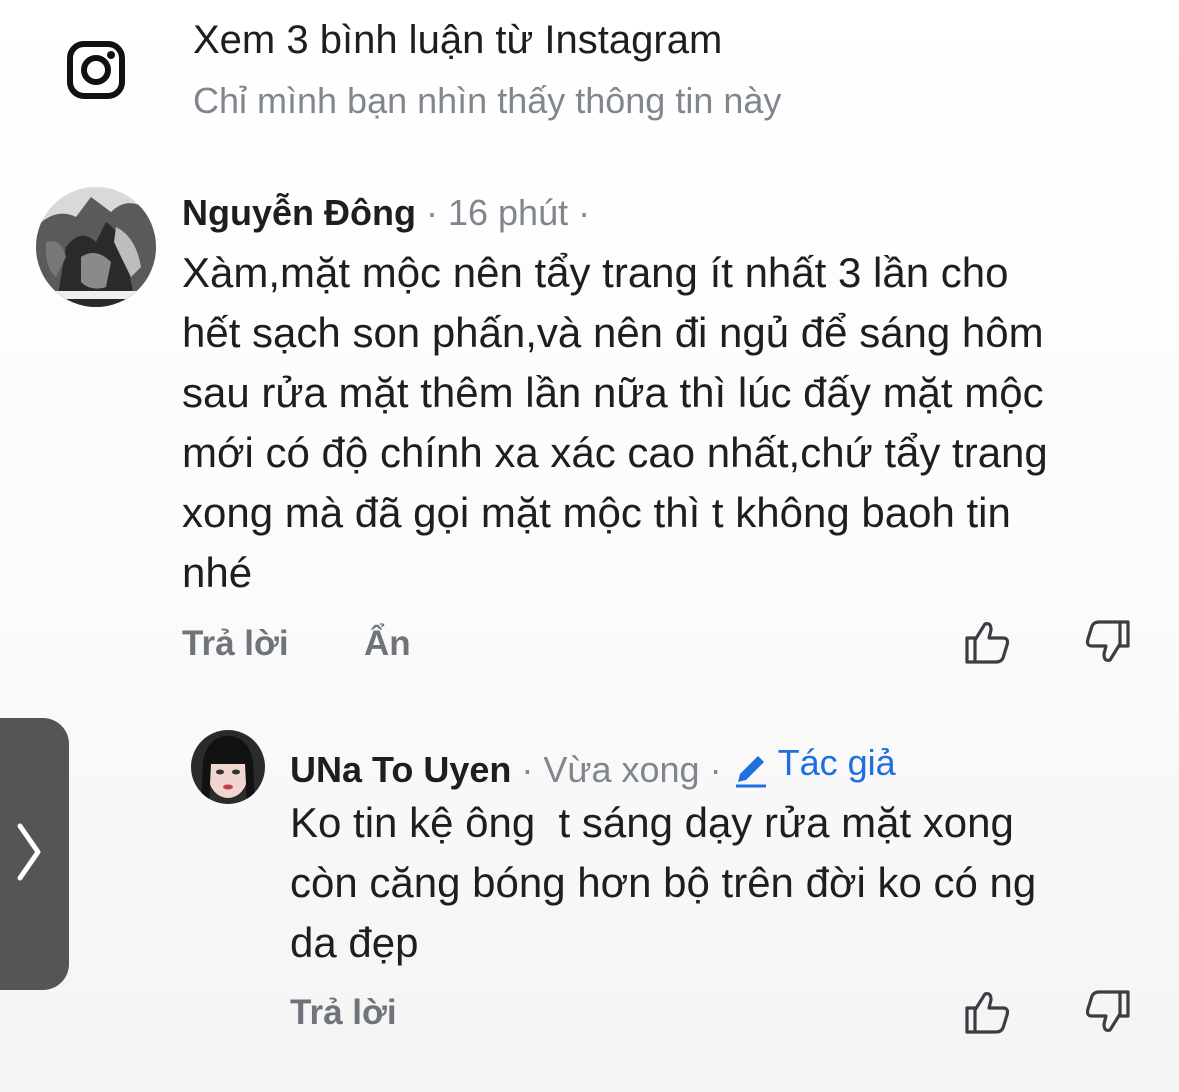  I want to click on comment-author: Nguyễn Đông, so click(299, 213).